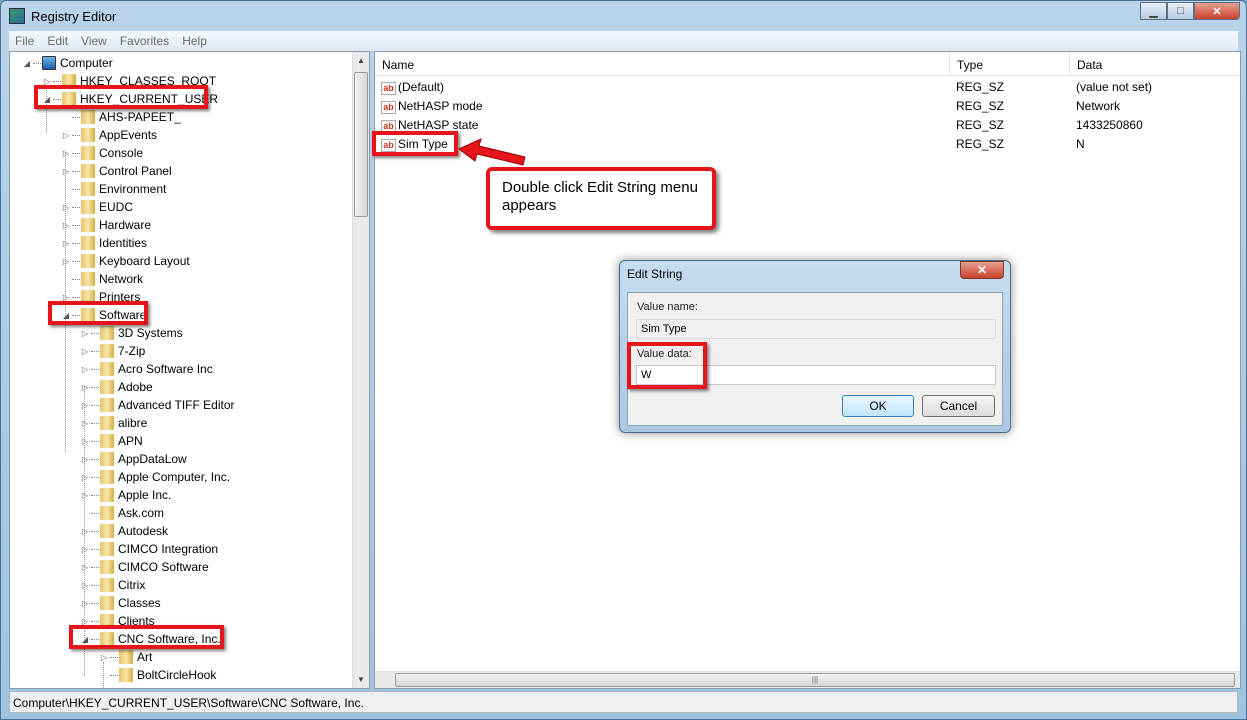  I want to click on tree-item-label: Console, so click(121, 153).